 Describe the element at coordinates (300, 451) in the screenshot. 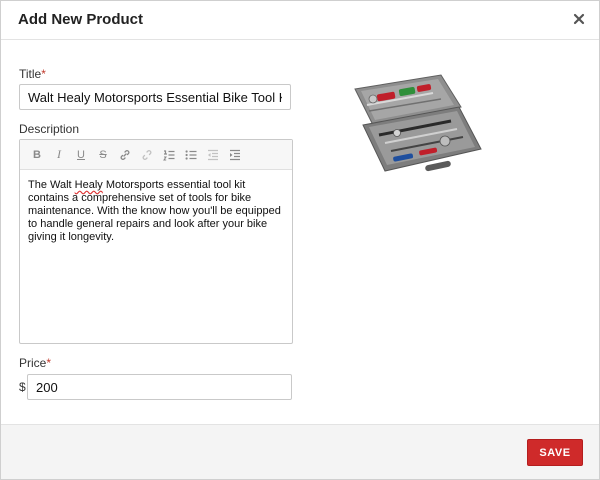

I see `dialog-footer: SAVE` at that location.